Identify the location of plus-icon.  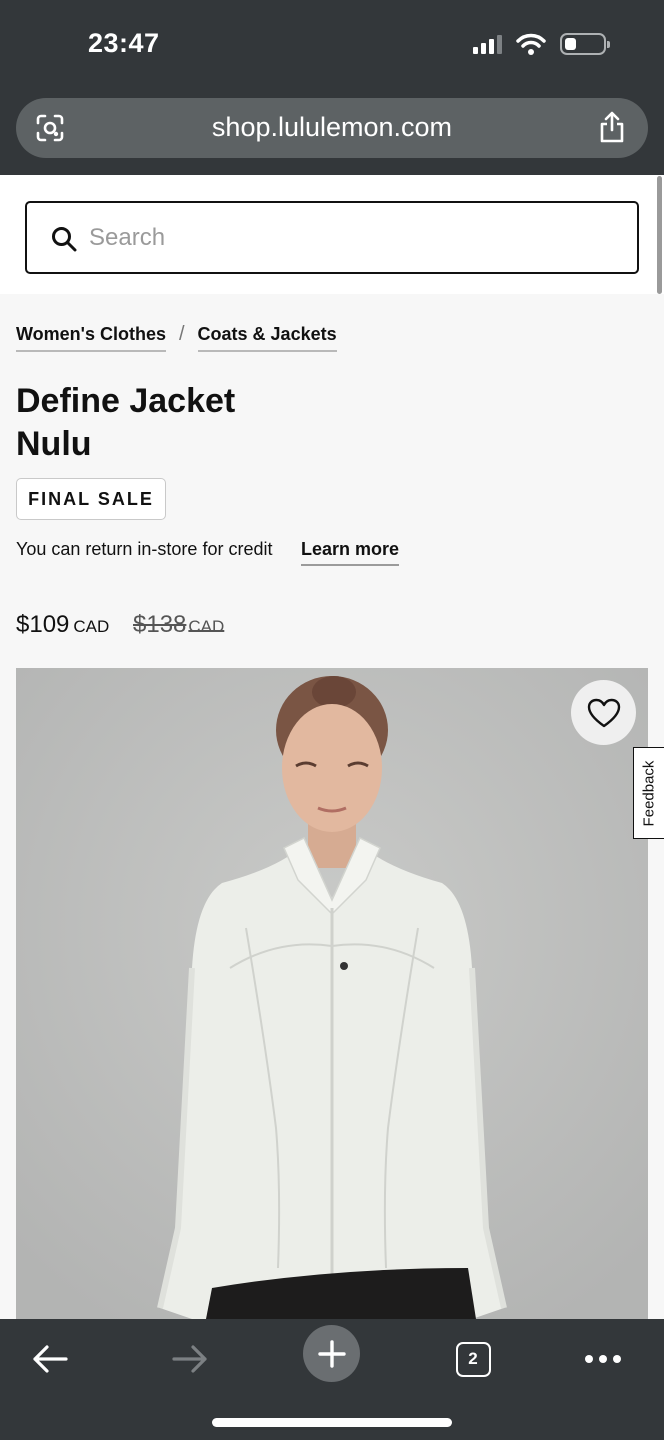
(331, 1353).